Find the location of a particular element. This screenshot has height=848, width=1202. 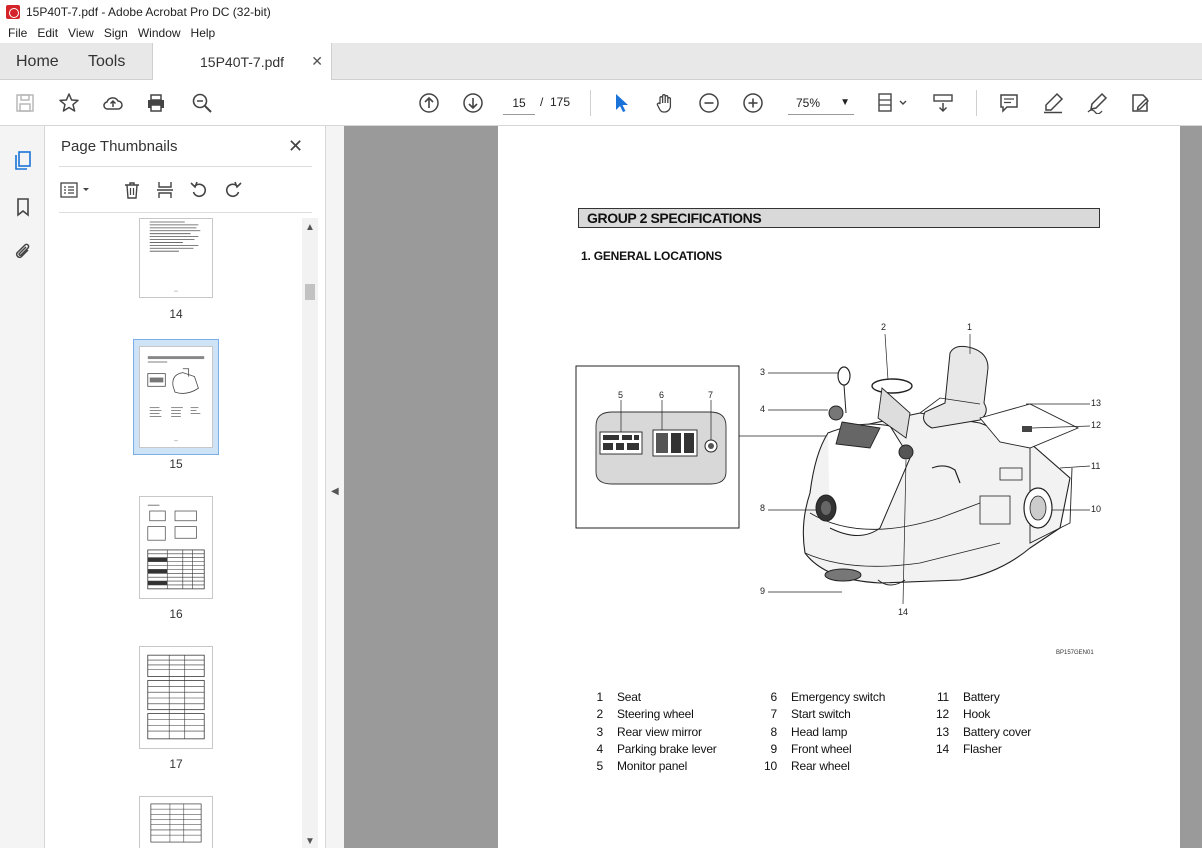

zoom-out-icon is located at coordinates (709, 103).